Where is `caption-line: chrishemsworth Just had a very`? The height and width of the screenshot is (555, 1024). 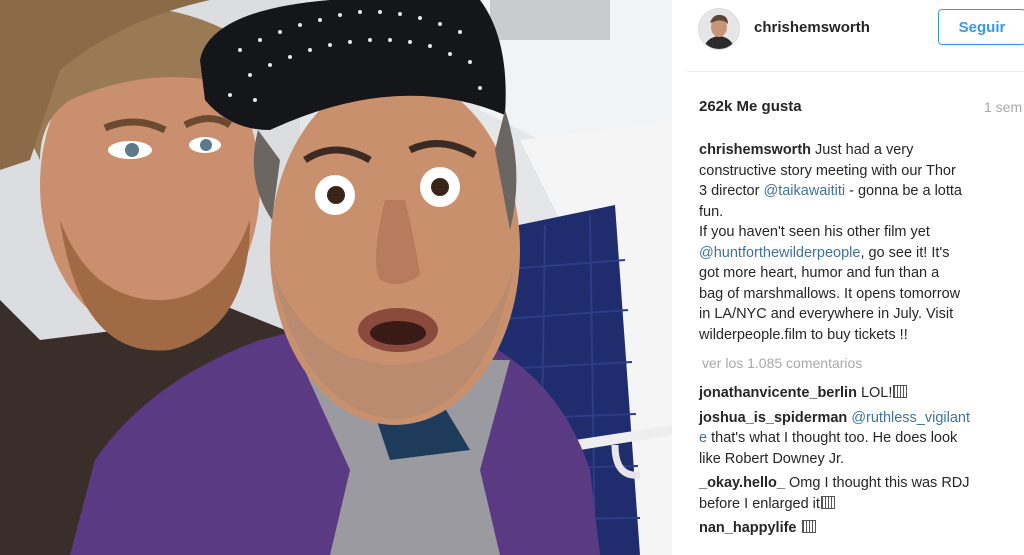
caption-line: chrishemsworth Just had a very is located at coordinates (853, 150).